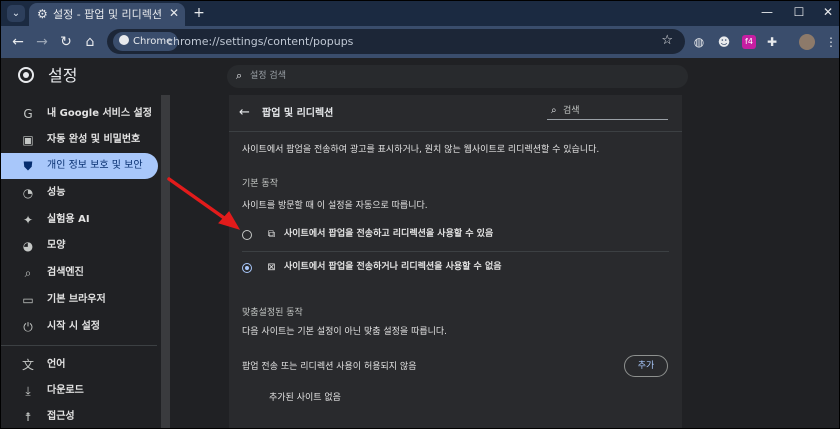  I want to click on section-subtitle-default: 사이트를 방문할 때 이 설정을 자동으로 따릅니다., so click(335, 206).